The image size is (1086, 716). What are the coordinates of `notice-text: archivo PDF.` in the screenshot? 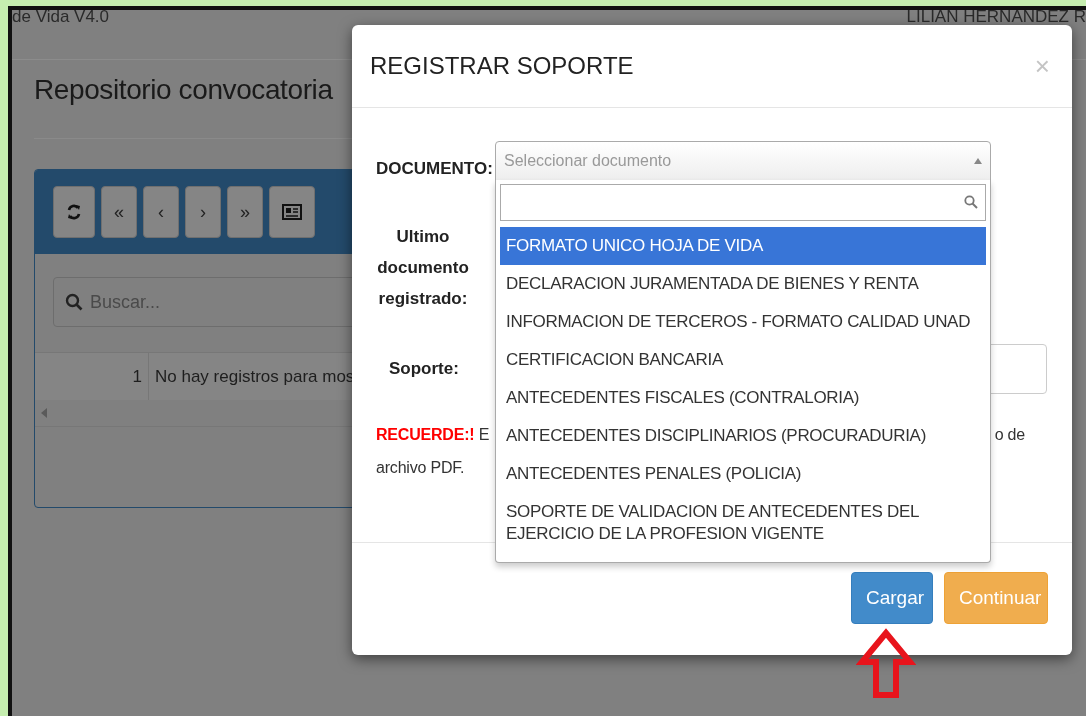 It's located at (420, 467).